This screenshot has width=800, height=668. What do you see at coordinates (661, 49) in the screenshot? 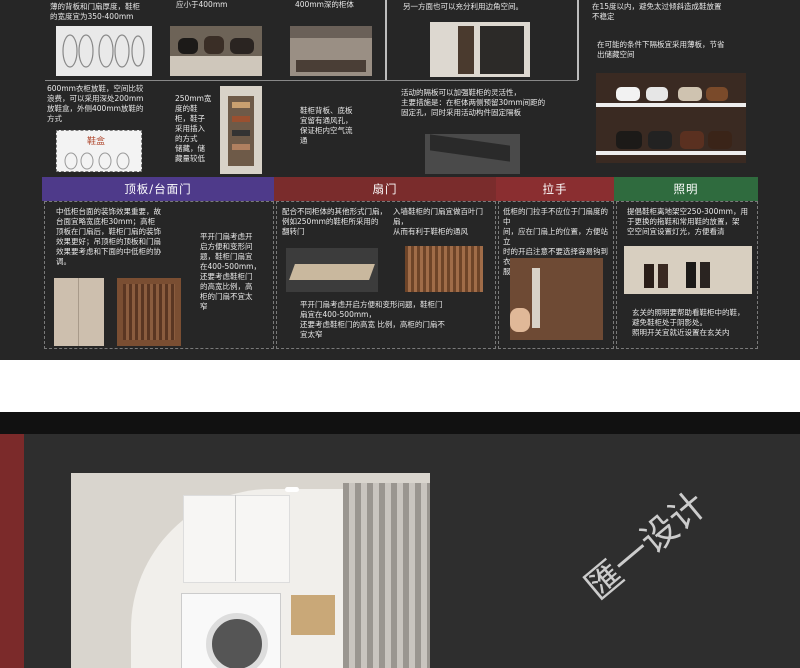
I see `text-thin-shelf: 在可能的条件下隔板宜采用薄板，节省 出储藏空间` at bounding box center [661, 49].